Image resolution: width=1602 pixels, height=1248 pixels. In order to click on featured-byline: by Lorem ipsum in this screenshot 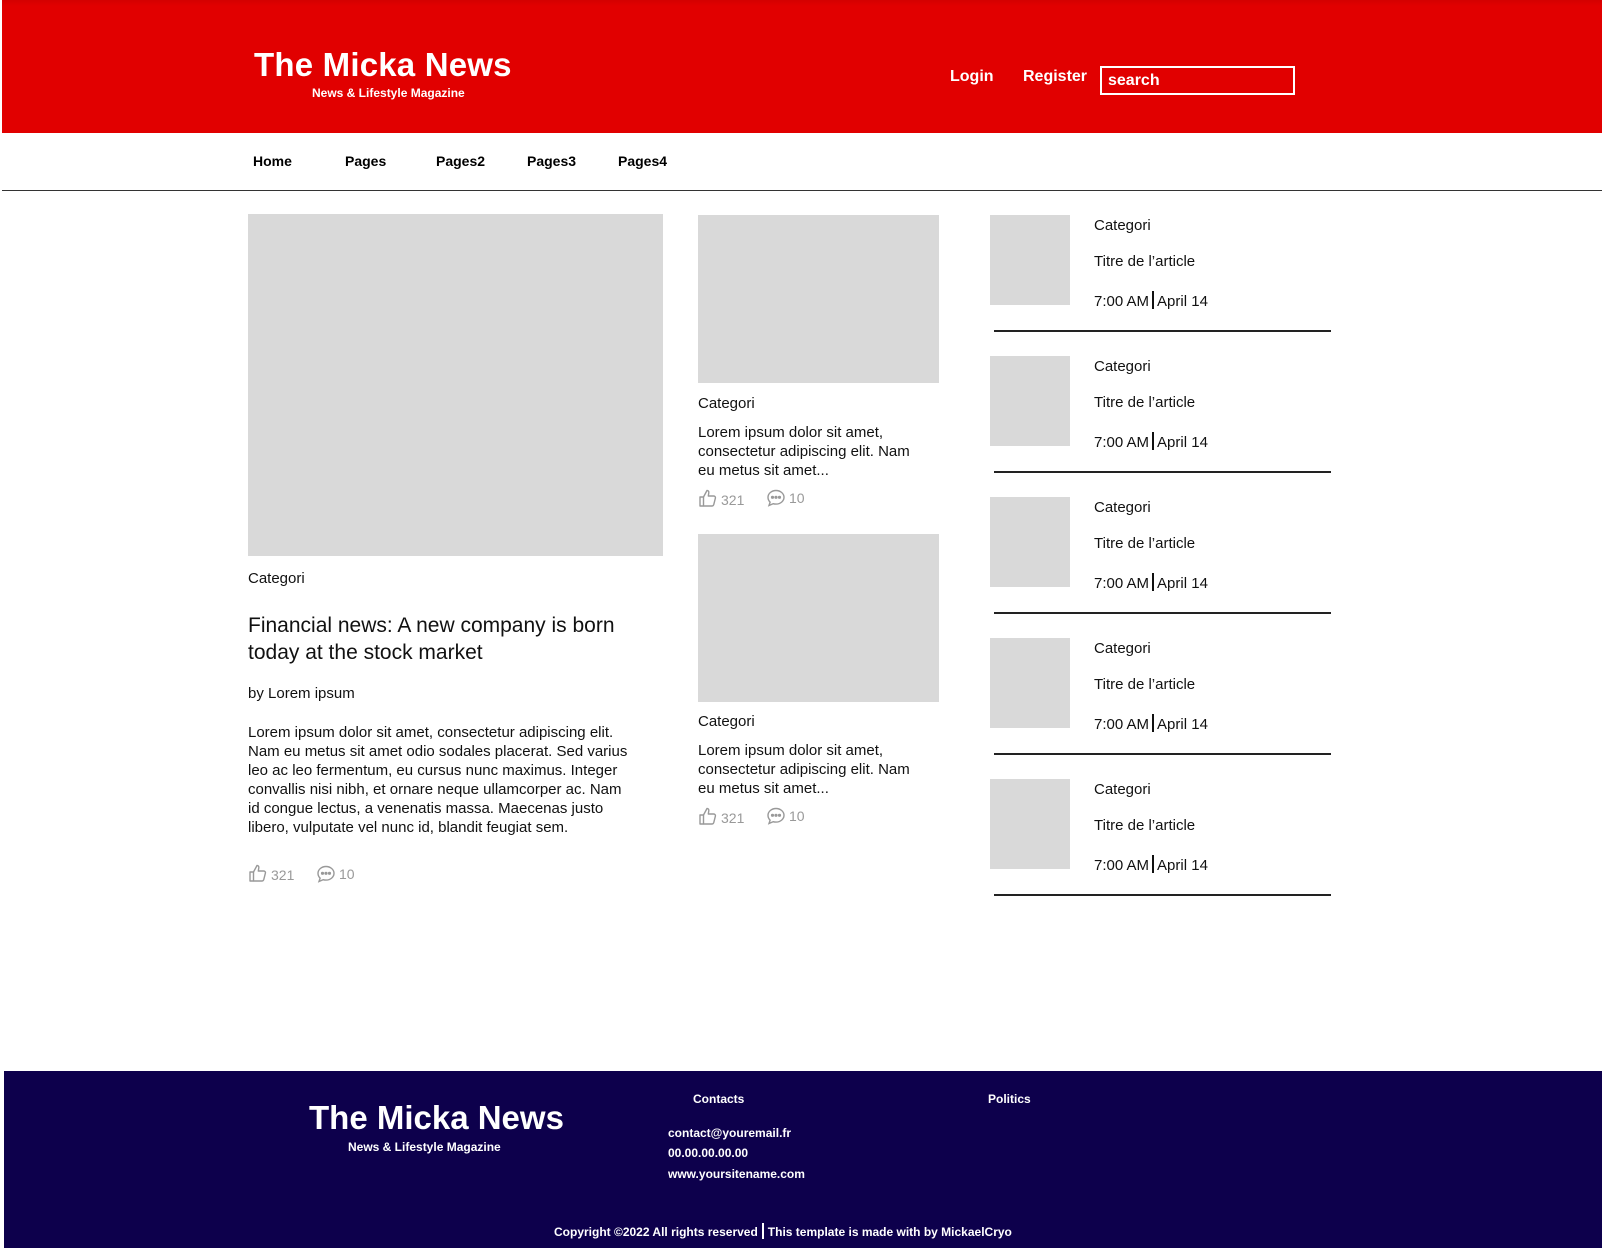, I will do `click(301, 693)`.